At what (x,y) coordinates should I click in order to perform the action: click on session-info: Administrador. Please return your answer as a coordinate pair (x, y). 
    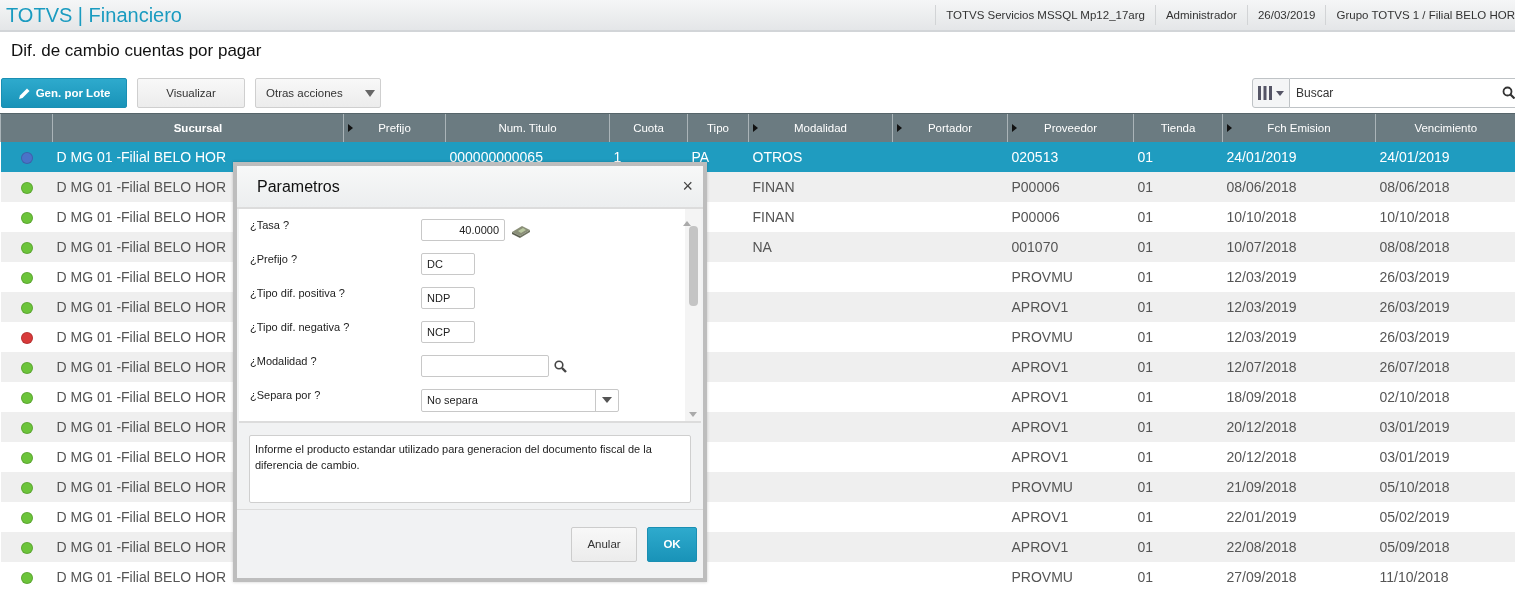
    Looking at the image, I should click on (1200, 15).